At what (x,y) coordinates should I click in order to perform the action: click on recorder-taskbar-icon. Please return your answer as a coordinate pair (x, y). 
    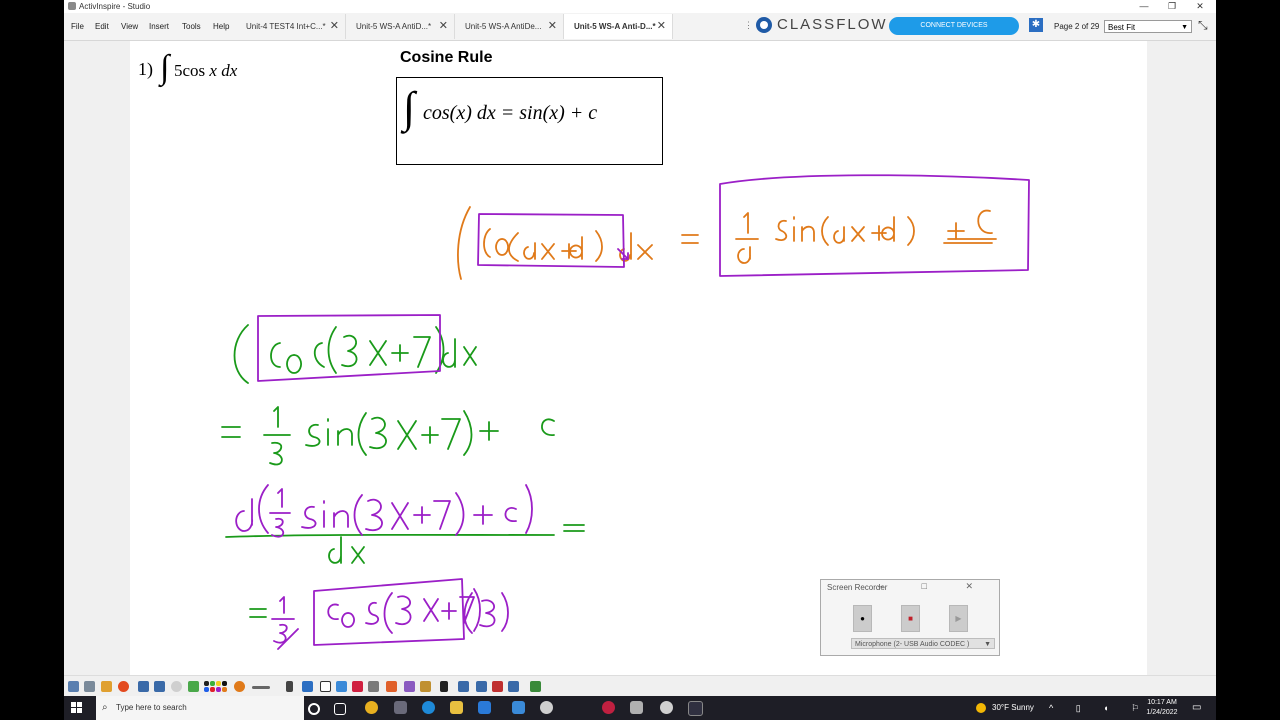
    Looking at the image, I should click on (695, 708).